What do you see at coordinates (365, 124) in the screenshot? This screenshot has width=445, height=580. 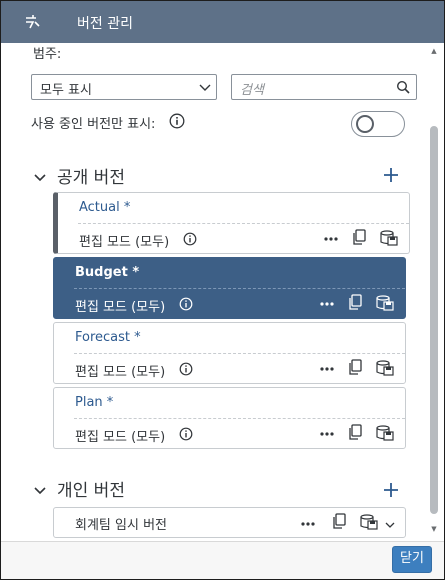 I see `toggle-knob` at bounding box center [365, 124].